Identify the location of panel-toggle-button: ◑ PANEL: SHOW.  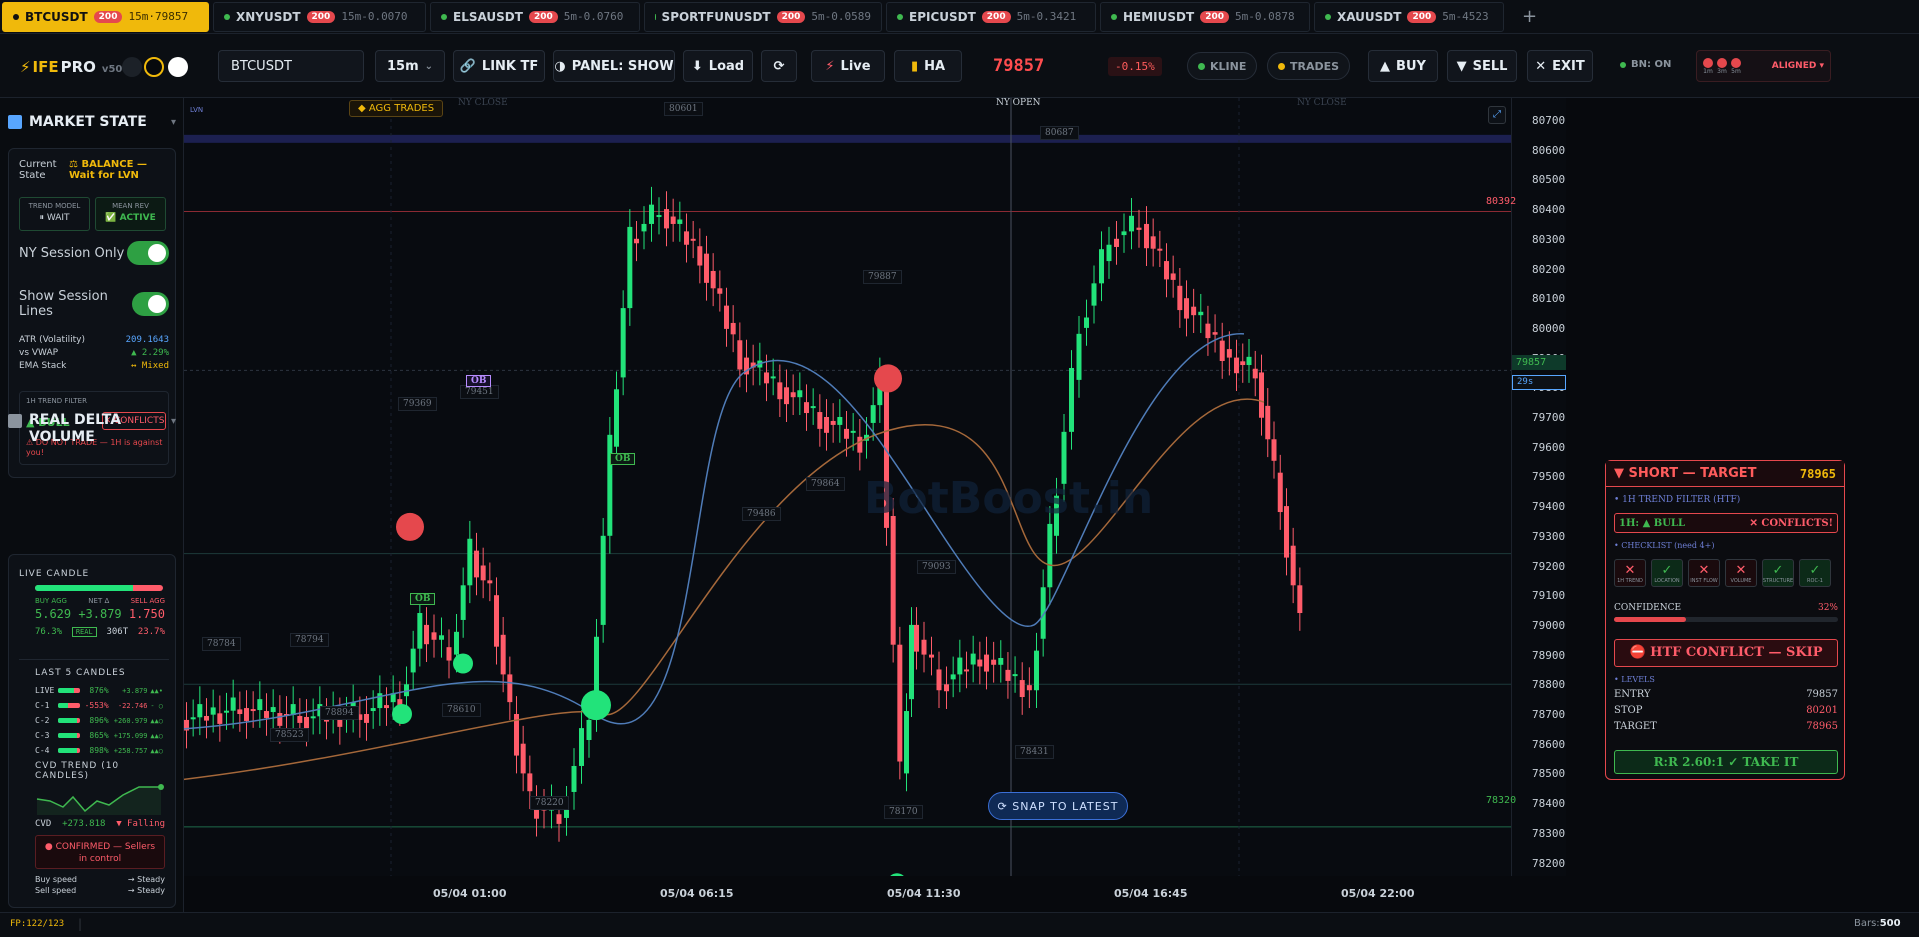
(614, 66).